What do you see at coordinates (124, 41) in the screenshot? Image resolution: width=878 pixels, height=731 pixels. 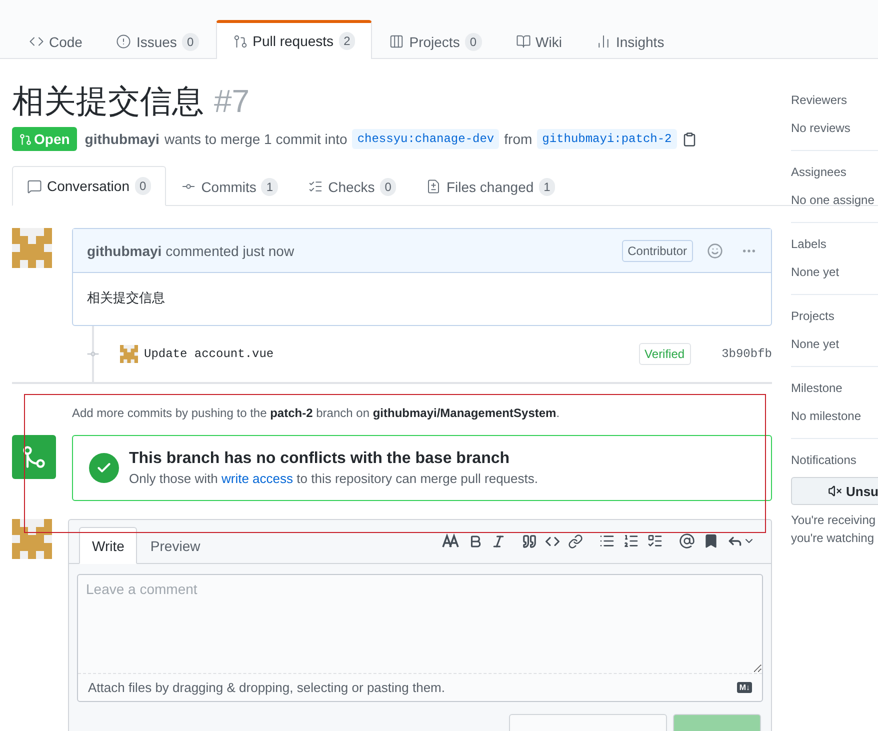 I see `issue-icon` at bounding box center [124, 41].